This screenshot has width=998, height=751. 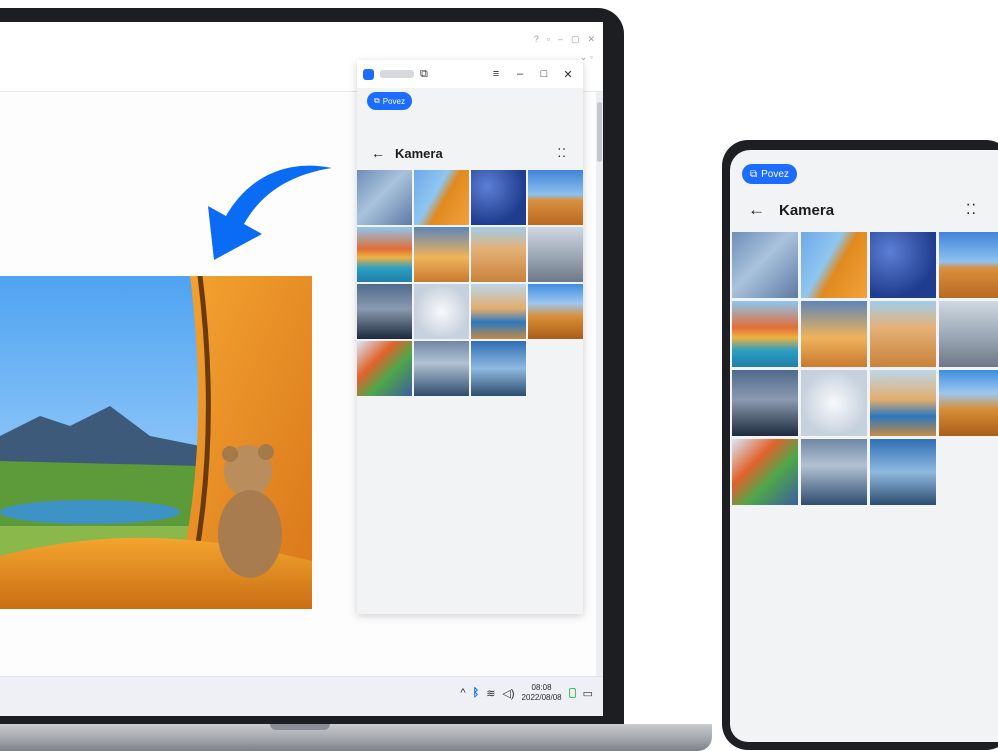 I want to click on tent-photo-image, so click(x=156, y=442).